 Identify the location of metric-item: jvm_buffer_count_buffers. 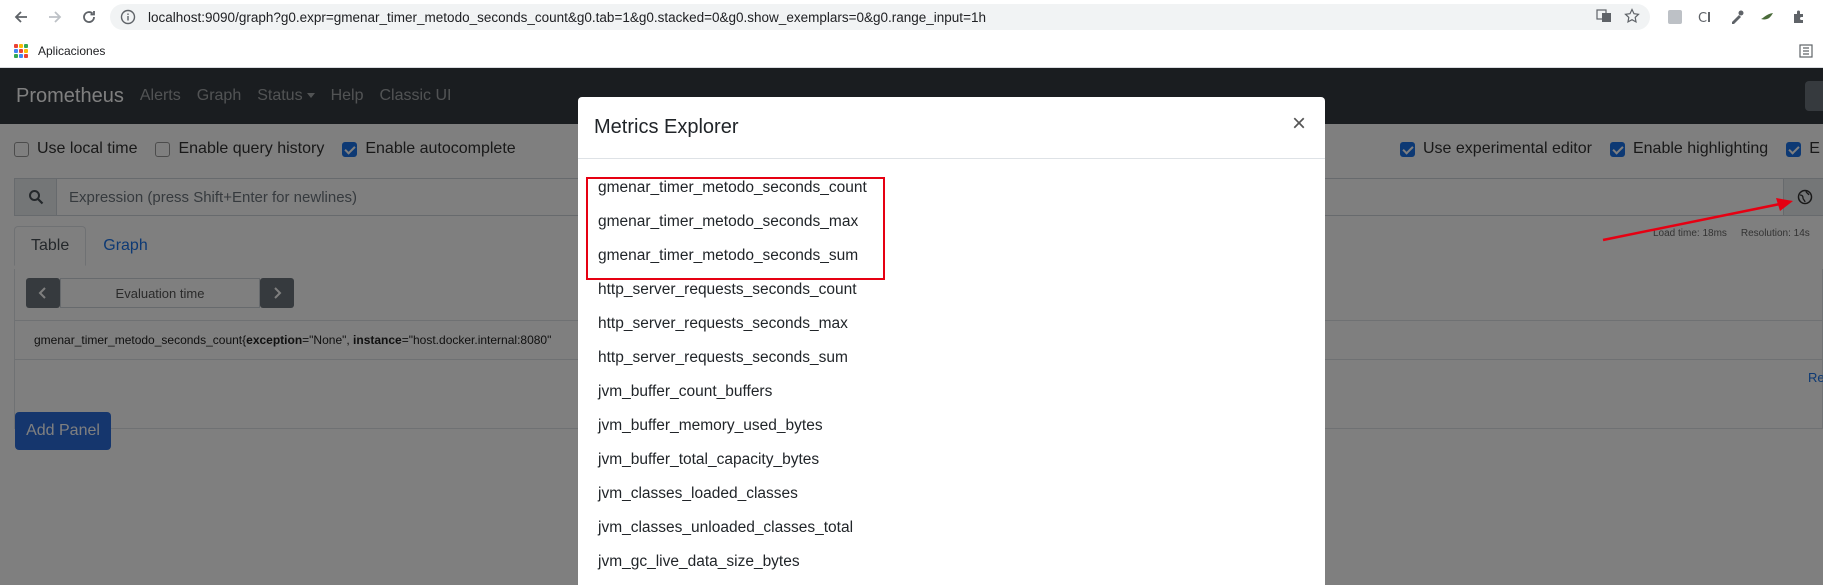
(951, 399).